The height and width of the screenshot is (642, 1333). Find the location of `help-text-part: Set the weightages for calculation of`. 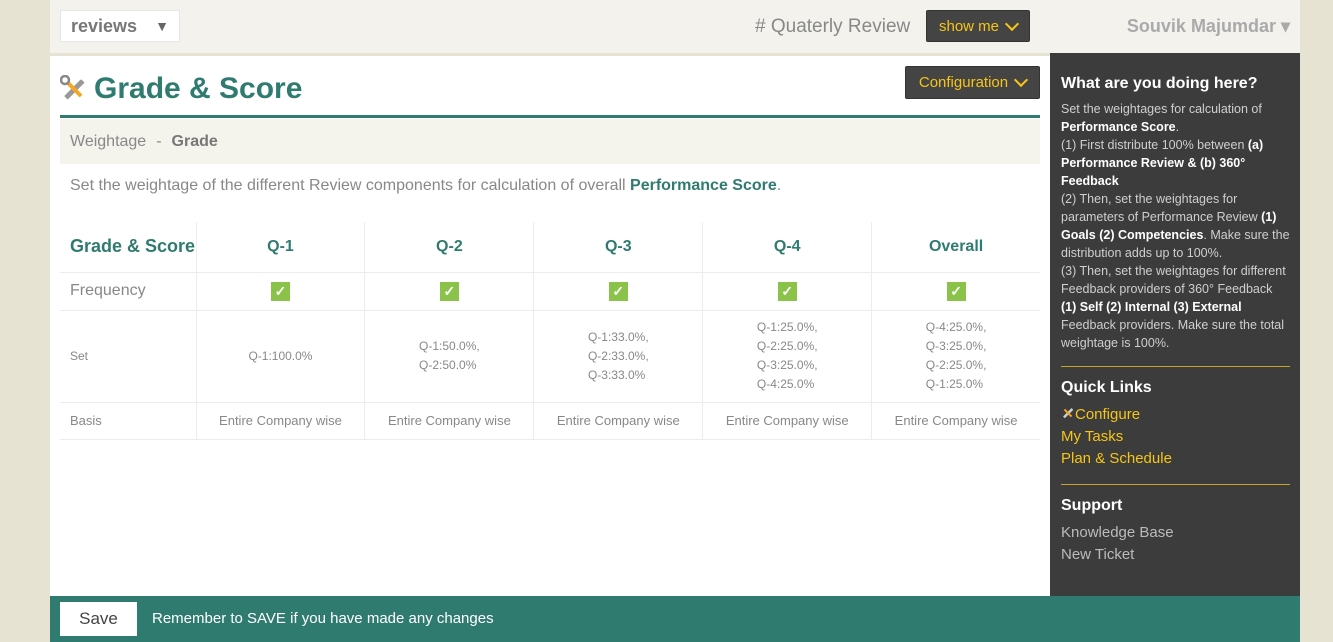

help-text-part: Set the weightages for calculation of is located at coordinates (1161, 109).